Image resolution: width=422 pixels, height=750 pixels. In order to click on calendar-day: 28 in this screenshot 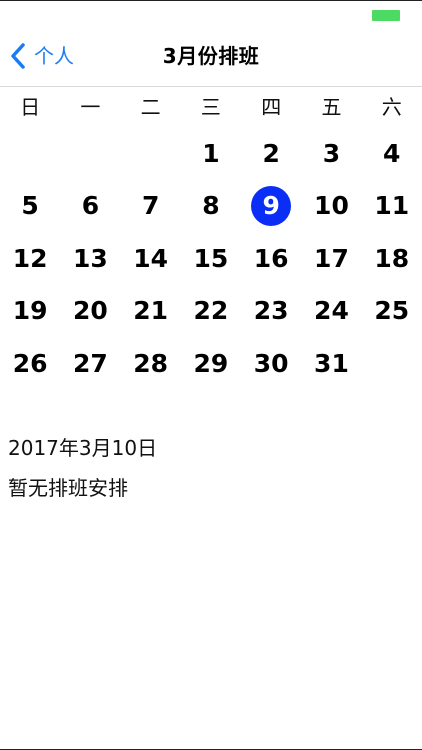, I will do `click(151, 363)`.